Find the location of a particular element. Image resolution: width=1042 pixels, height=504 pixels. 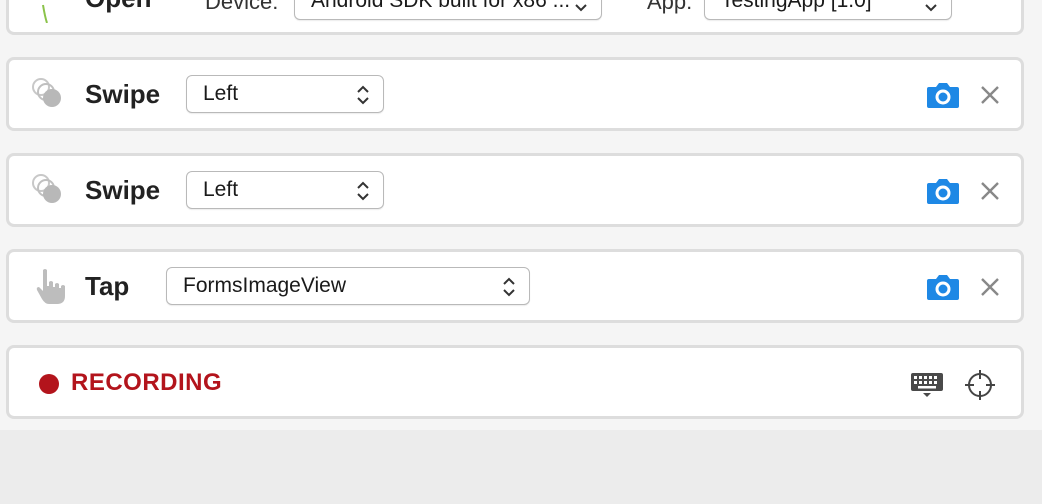

crosshair-icon is located at coordinates (980, 385).